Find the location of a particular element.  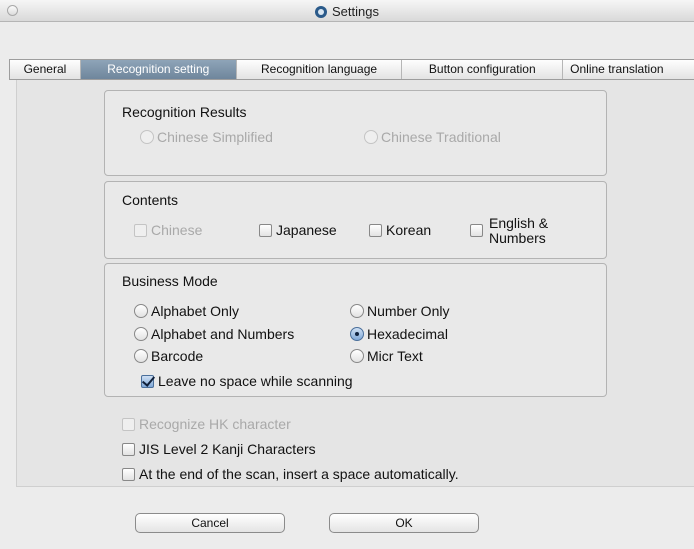

checkbox-korean: Korean is located at coordinates (400, 230).